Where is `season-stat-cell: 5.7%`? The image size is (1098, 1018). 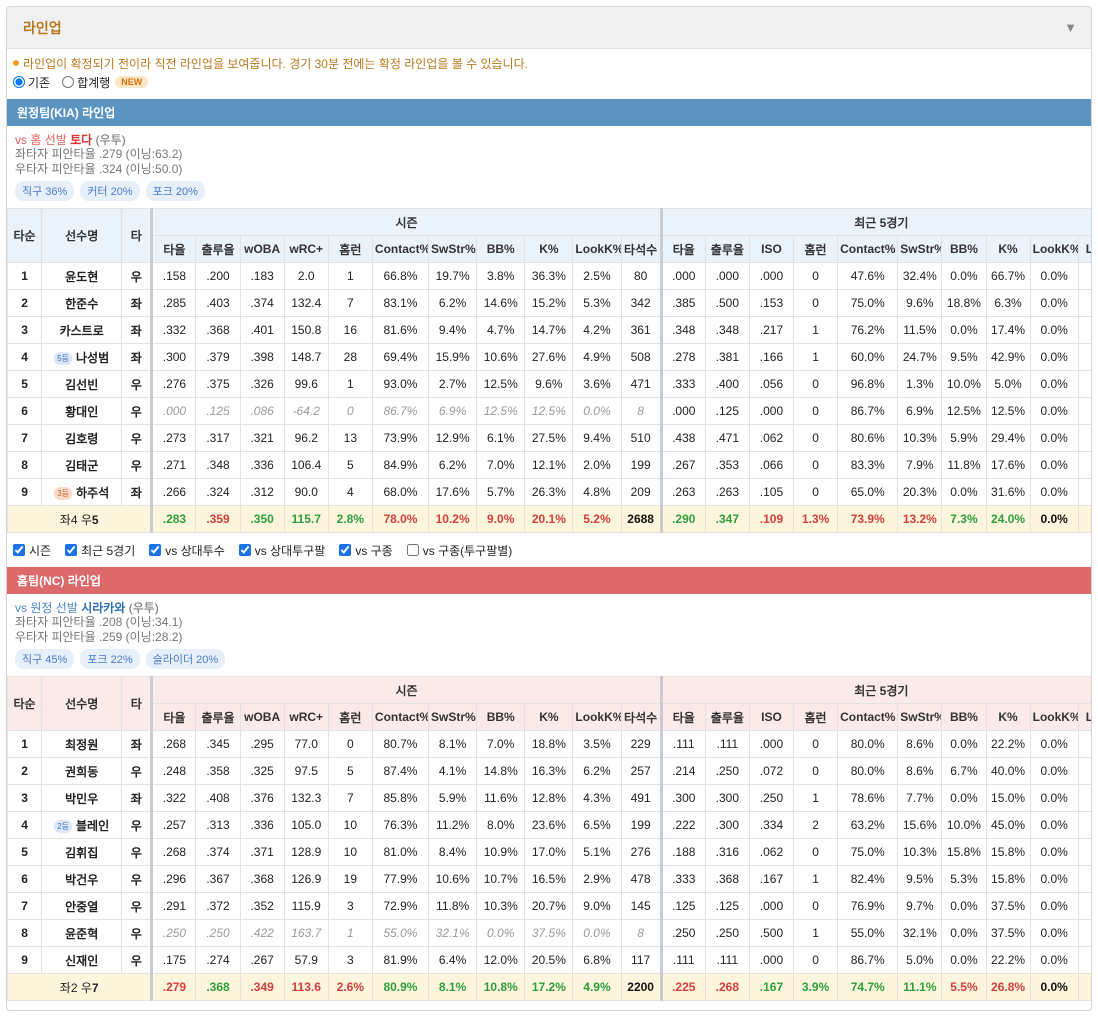 season-stat-cell: 5.7% is located at coordinates (501, 492).